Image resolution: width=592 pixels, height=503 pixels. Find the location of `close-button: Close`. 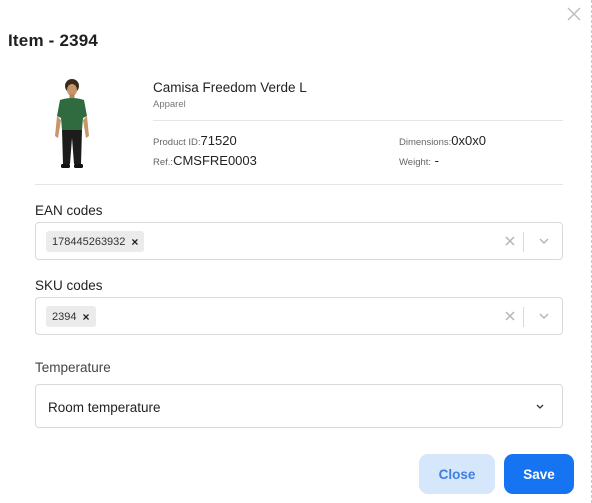

close-button: Close is located at coordinates (457, 474).